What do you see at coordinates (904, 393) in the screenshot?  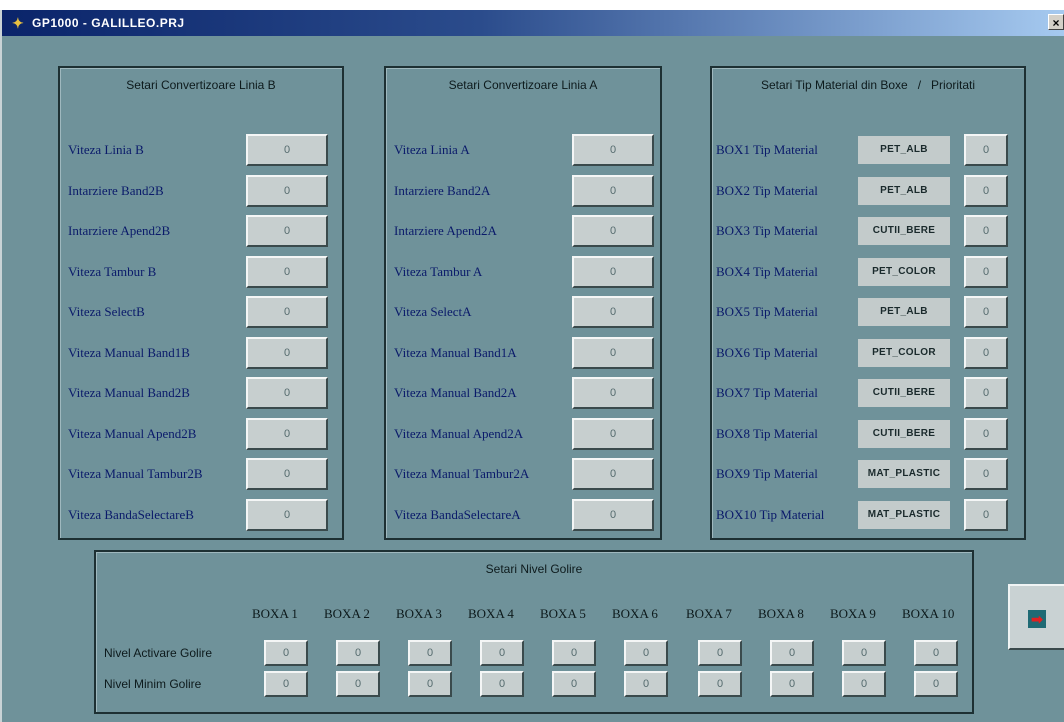 I see `box-material-7: CUTII_BERE` at bounding box center [904, 393].